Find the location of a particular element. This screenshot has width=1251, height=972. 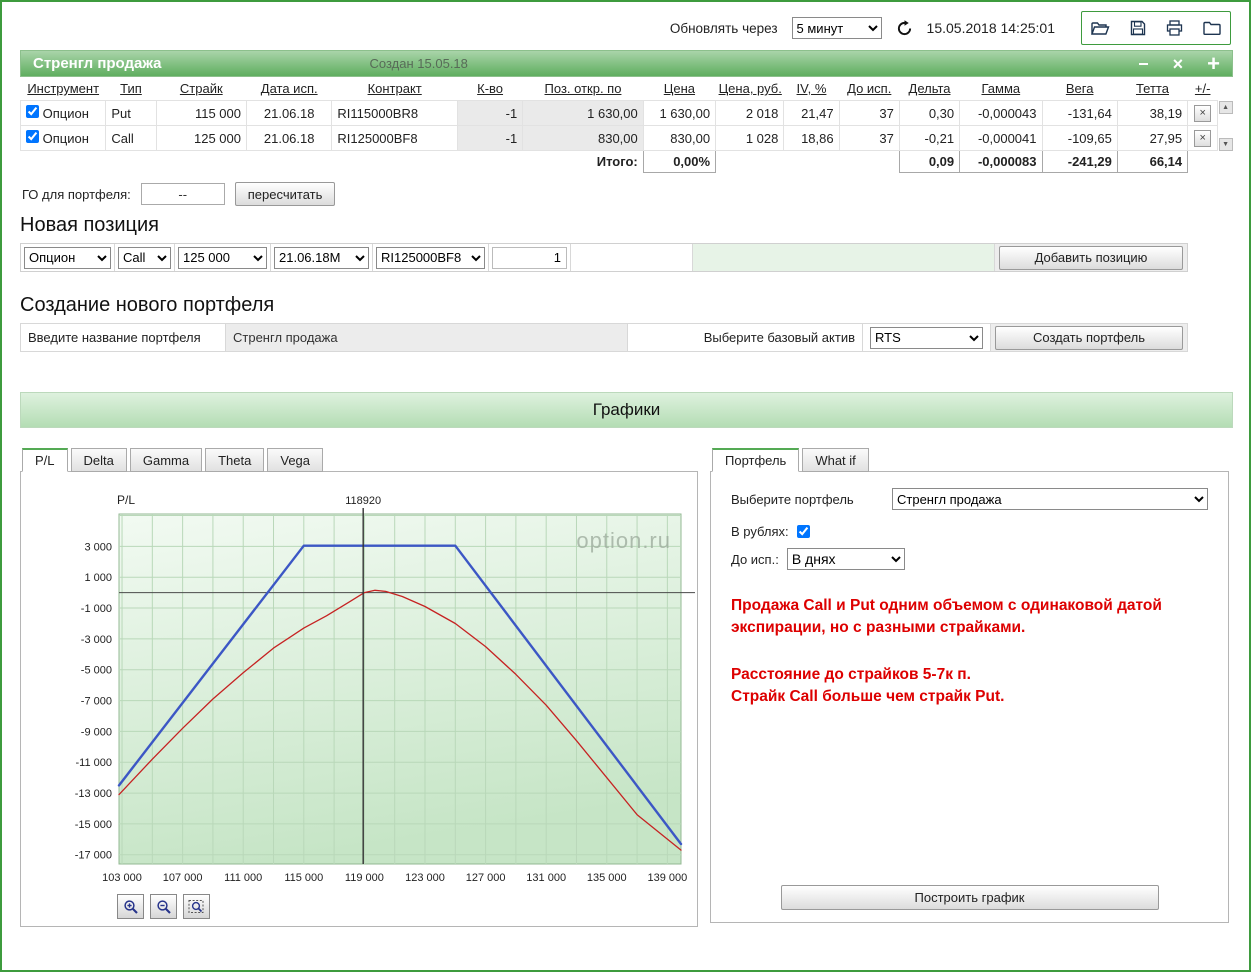

col-header-plusminus: +/- is located at coordinates (1203, 89).